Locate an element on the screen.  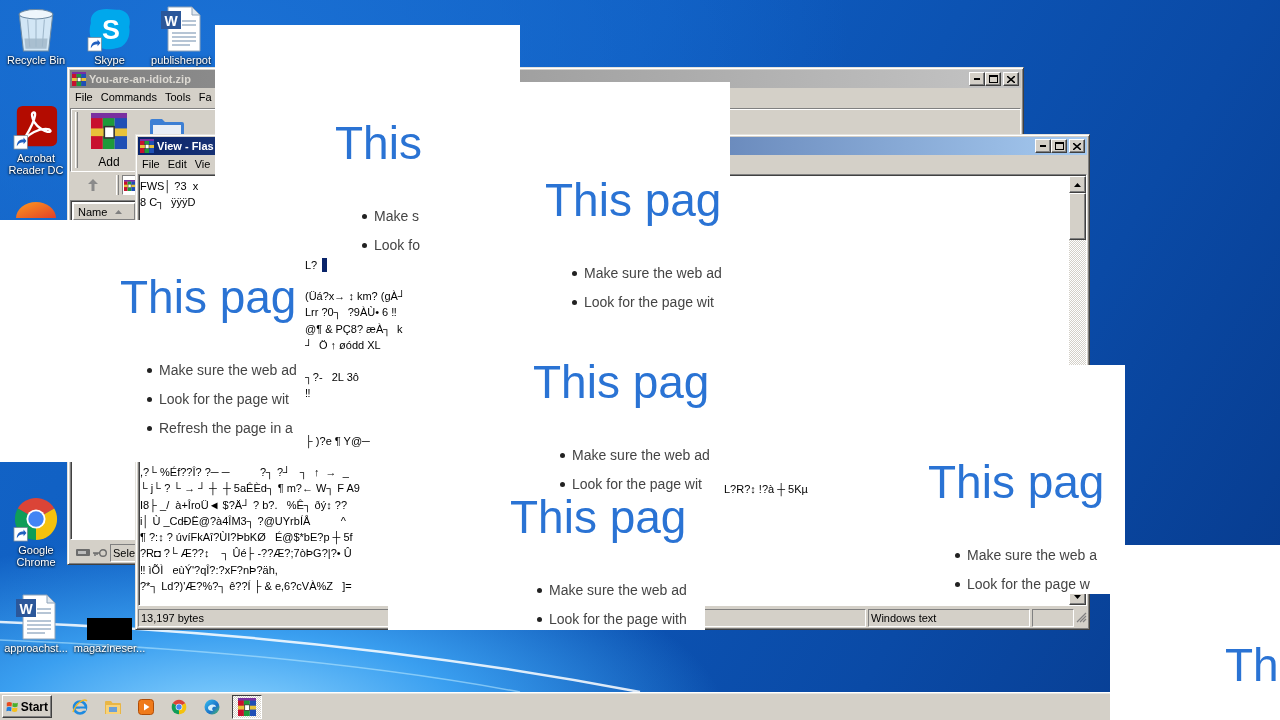
path-field is located at coordinates (129, 185).